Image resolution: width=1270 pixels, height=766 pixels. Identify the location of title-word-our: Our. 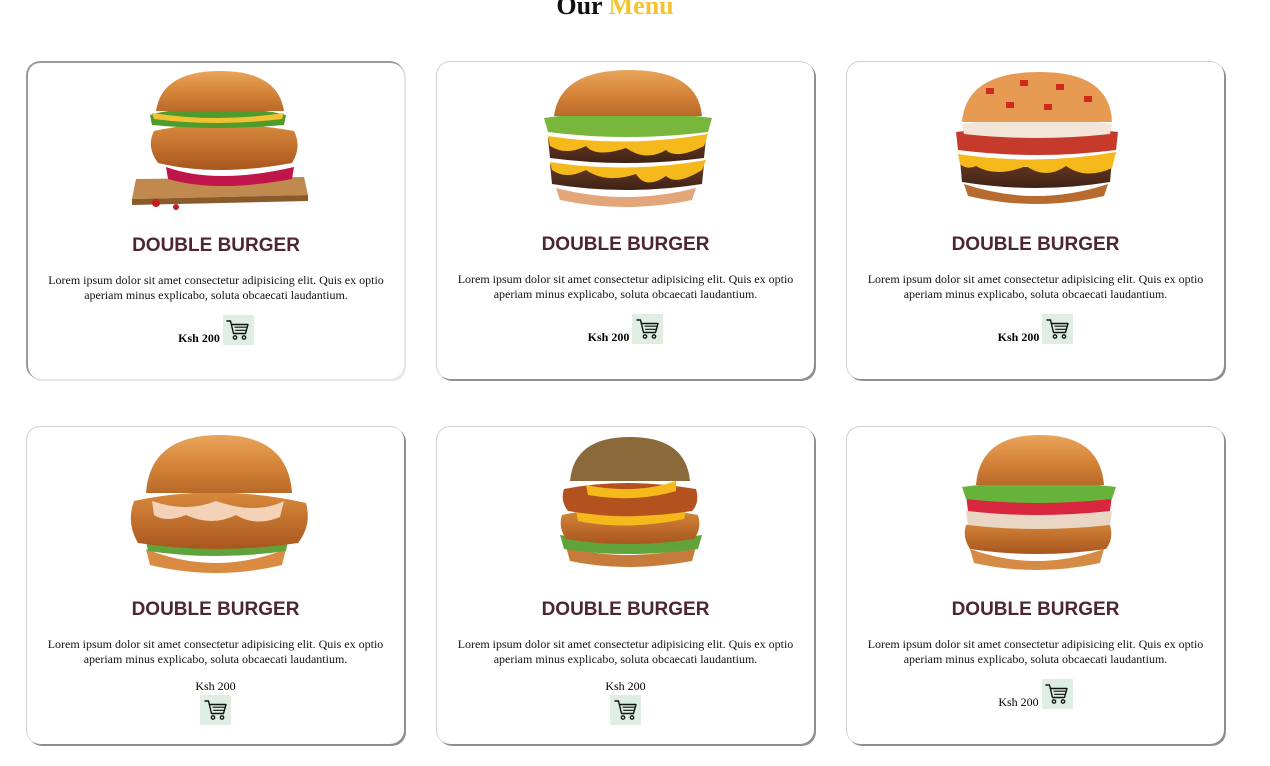
(579, 10).